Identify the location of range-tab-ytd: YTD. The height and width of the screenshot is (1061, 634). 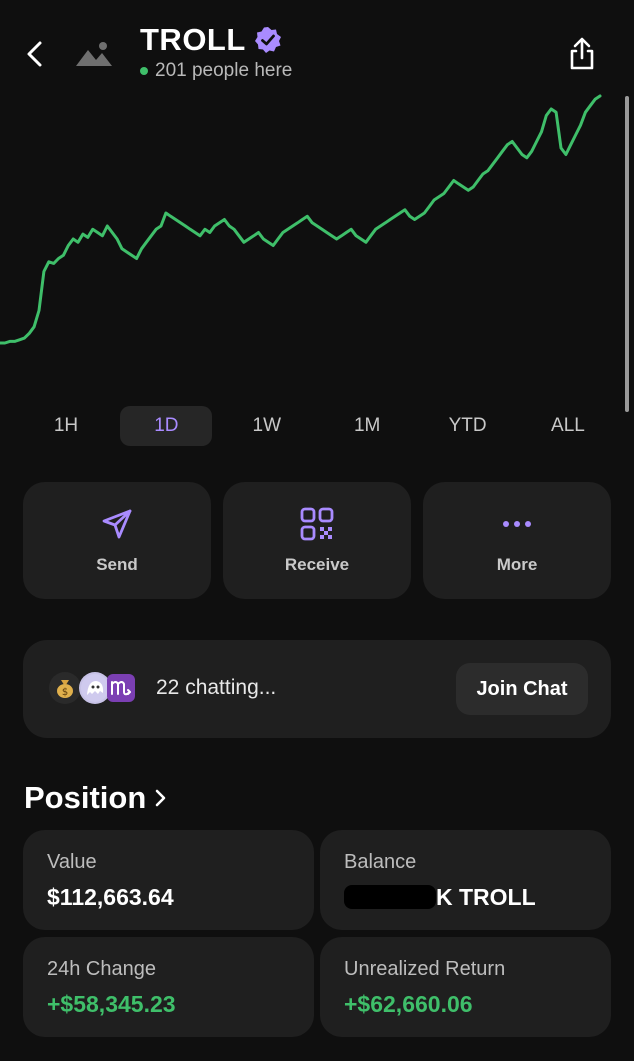
(468, 426).